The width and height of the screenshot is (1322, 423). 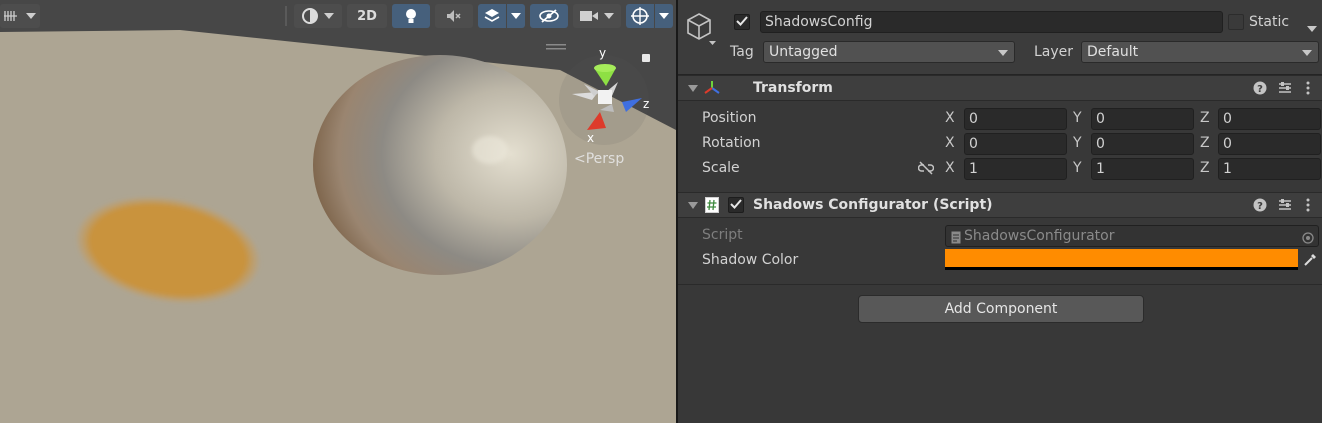 I want to click on layer-label: Layer, so click(x=1054, y=52).